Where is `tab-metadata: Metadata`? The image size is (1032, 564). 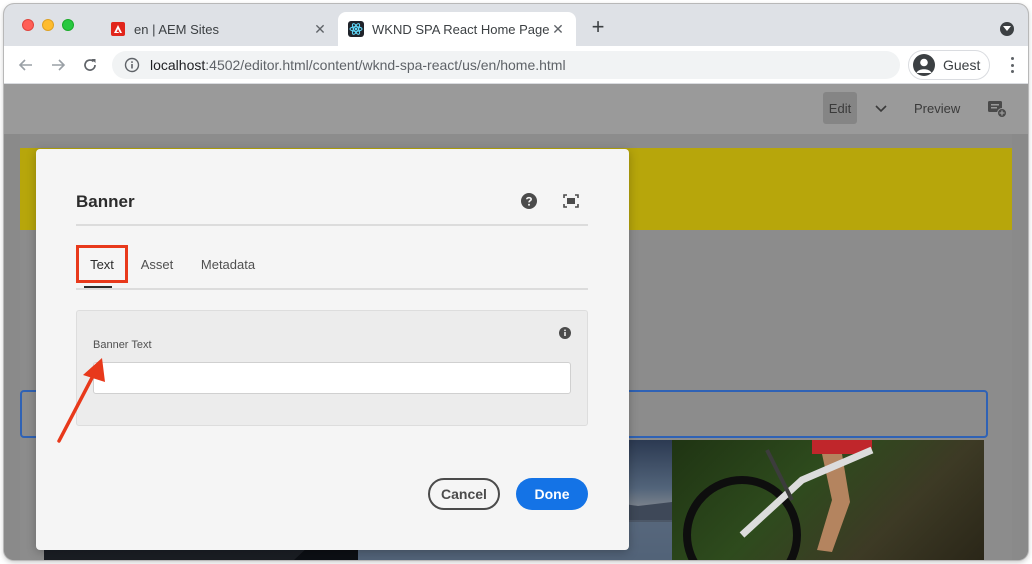
tab-metadata: Metadata is located at coordinates (228, 264).